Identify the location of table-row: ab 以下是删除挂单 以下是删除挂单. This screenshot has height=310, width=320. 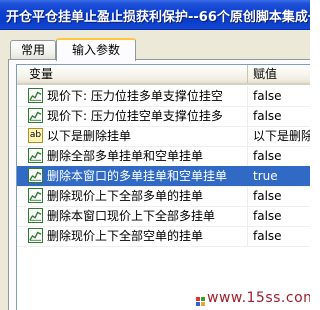
(163, 136).